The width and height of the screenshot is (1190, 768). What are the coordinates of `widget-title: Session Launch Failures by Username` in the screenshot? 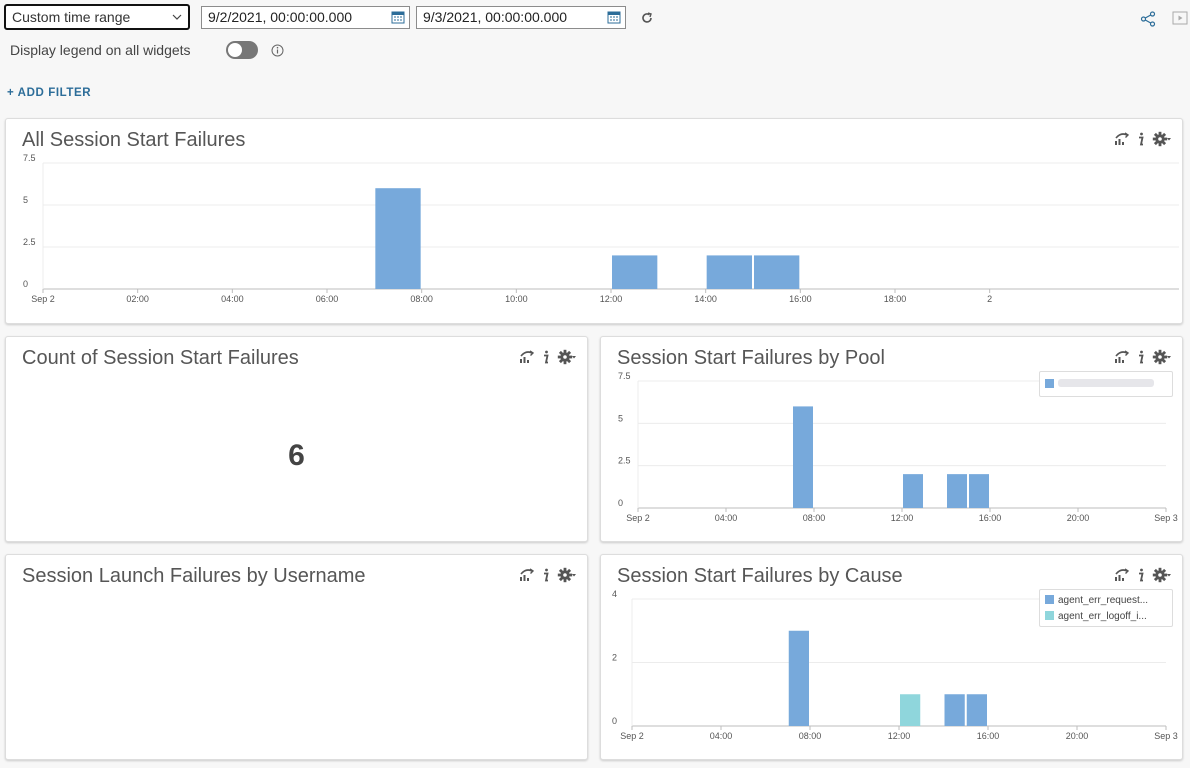 It's located at (194, 576).